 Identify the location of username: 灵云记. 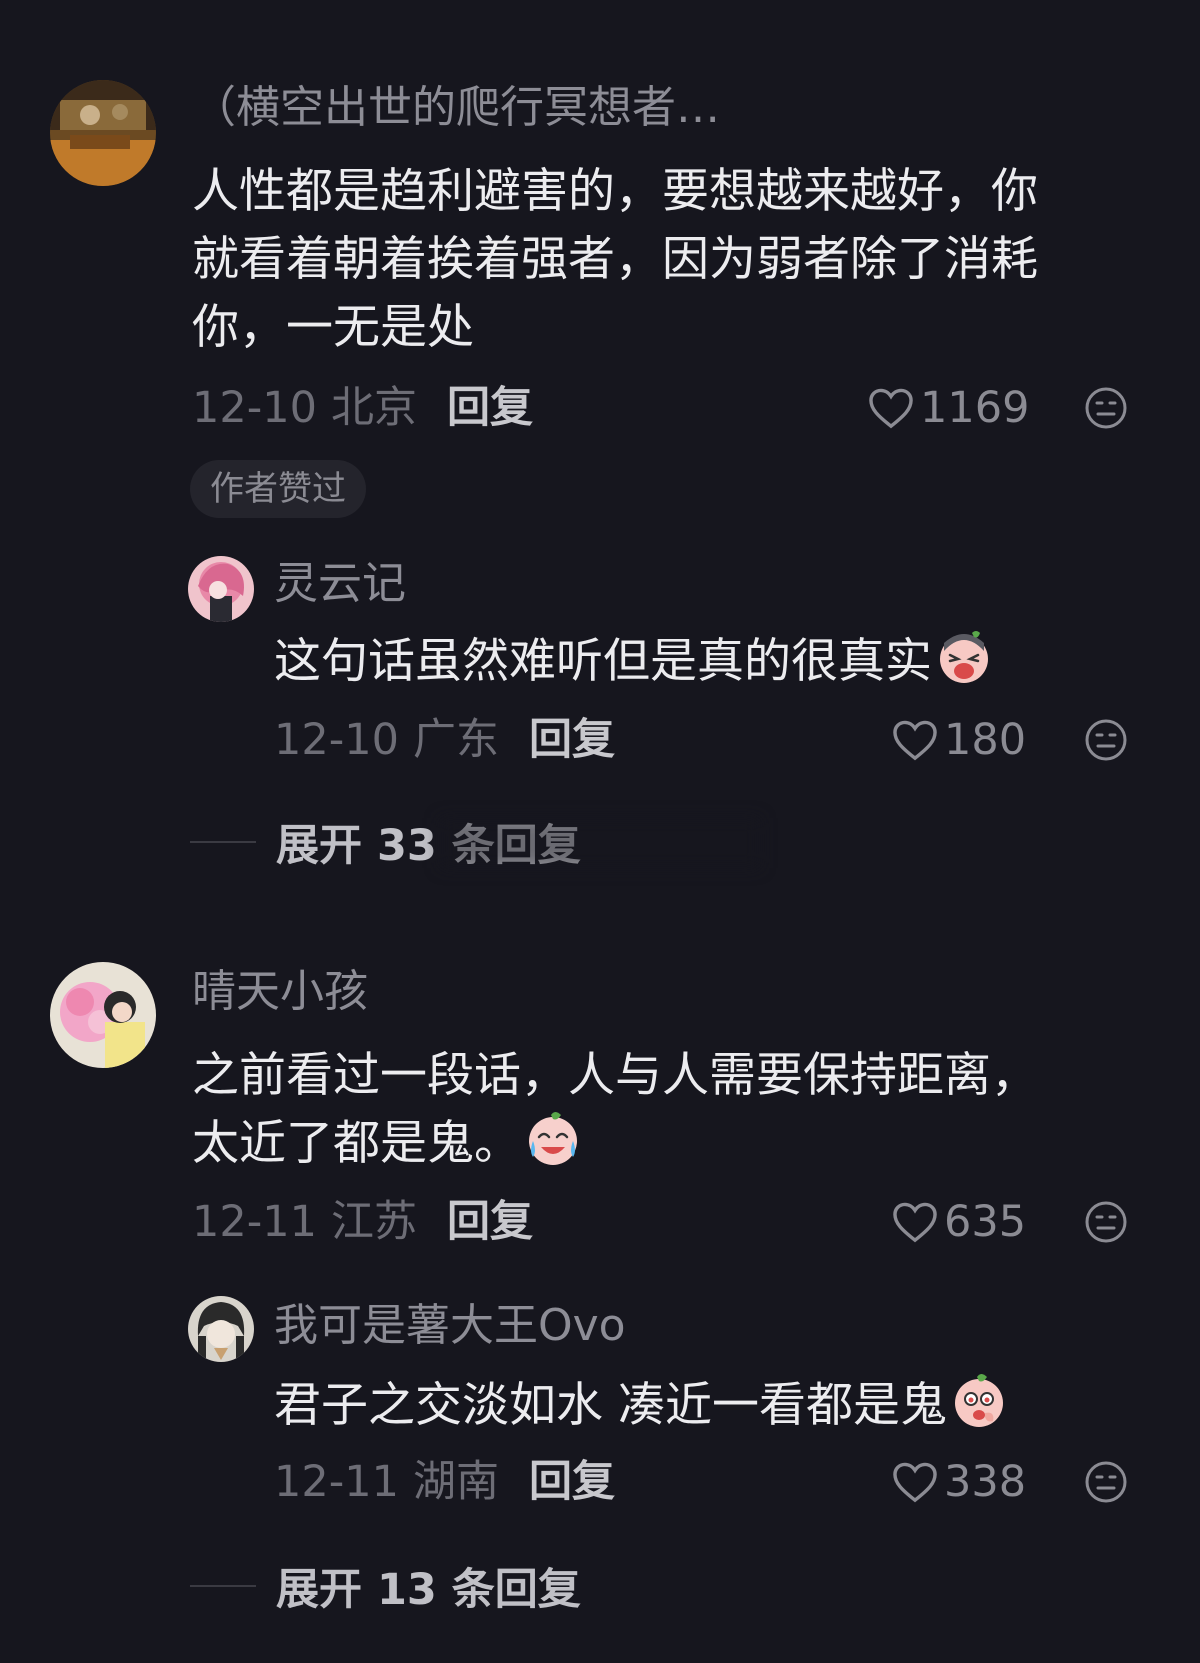
(340, 584).